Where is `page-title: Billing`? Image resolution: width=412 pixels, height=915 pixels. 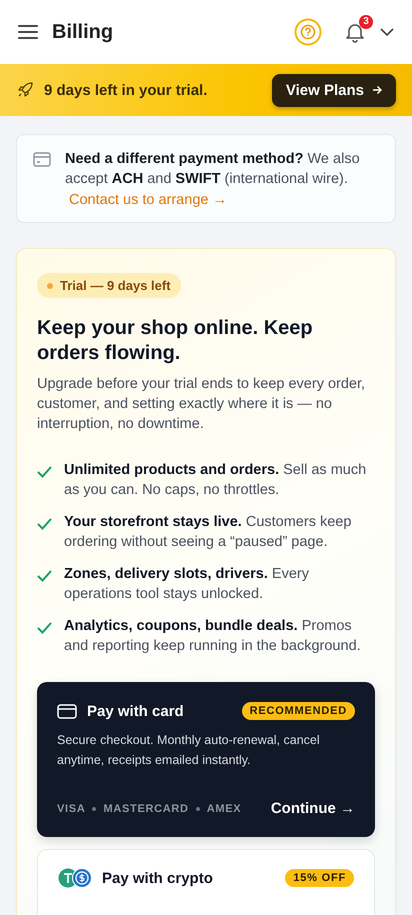
page-title: Billing is located at coordinates (83, 32).